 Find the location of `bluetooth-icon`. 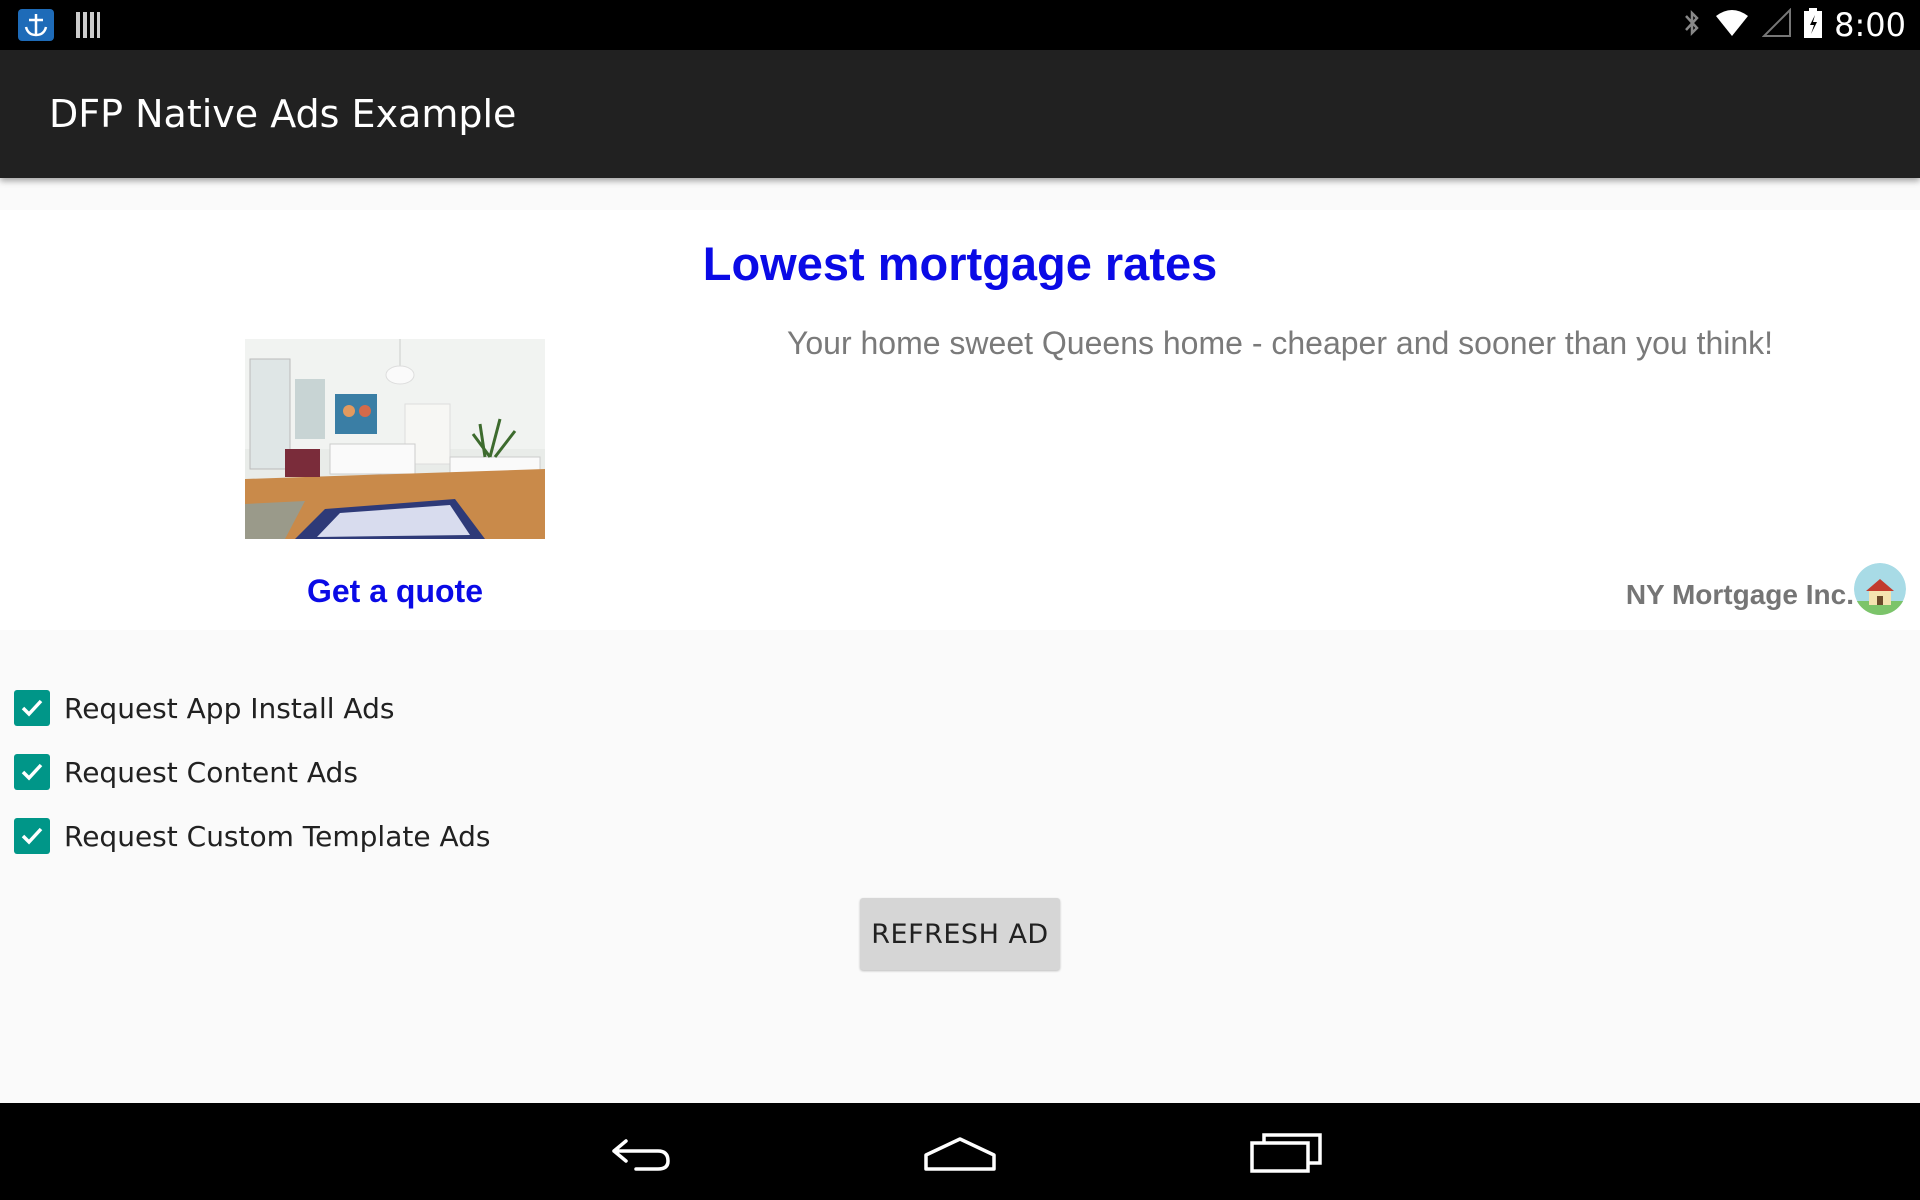

bluetooth-icon is located at coordinates (1692, 25).